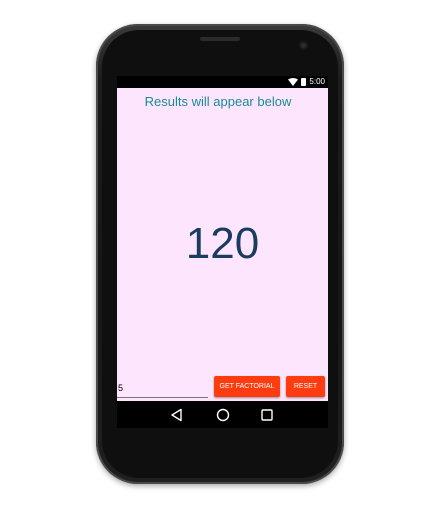 The height and width of the screenshot is (509, 428). I want to click on earpiece-speaker, so click(220, 39).